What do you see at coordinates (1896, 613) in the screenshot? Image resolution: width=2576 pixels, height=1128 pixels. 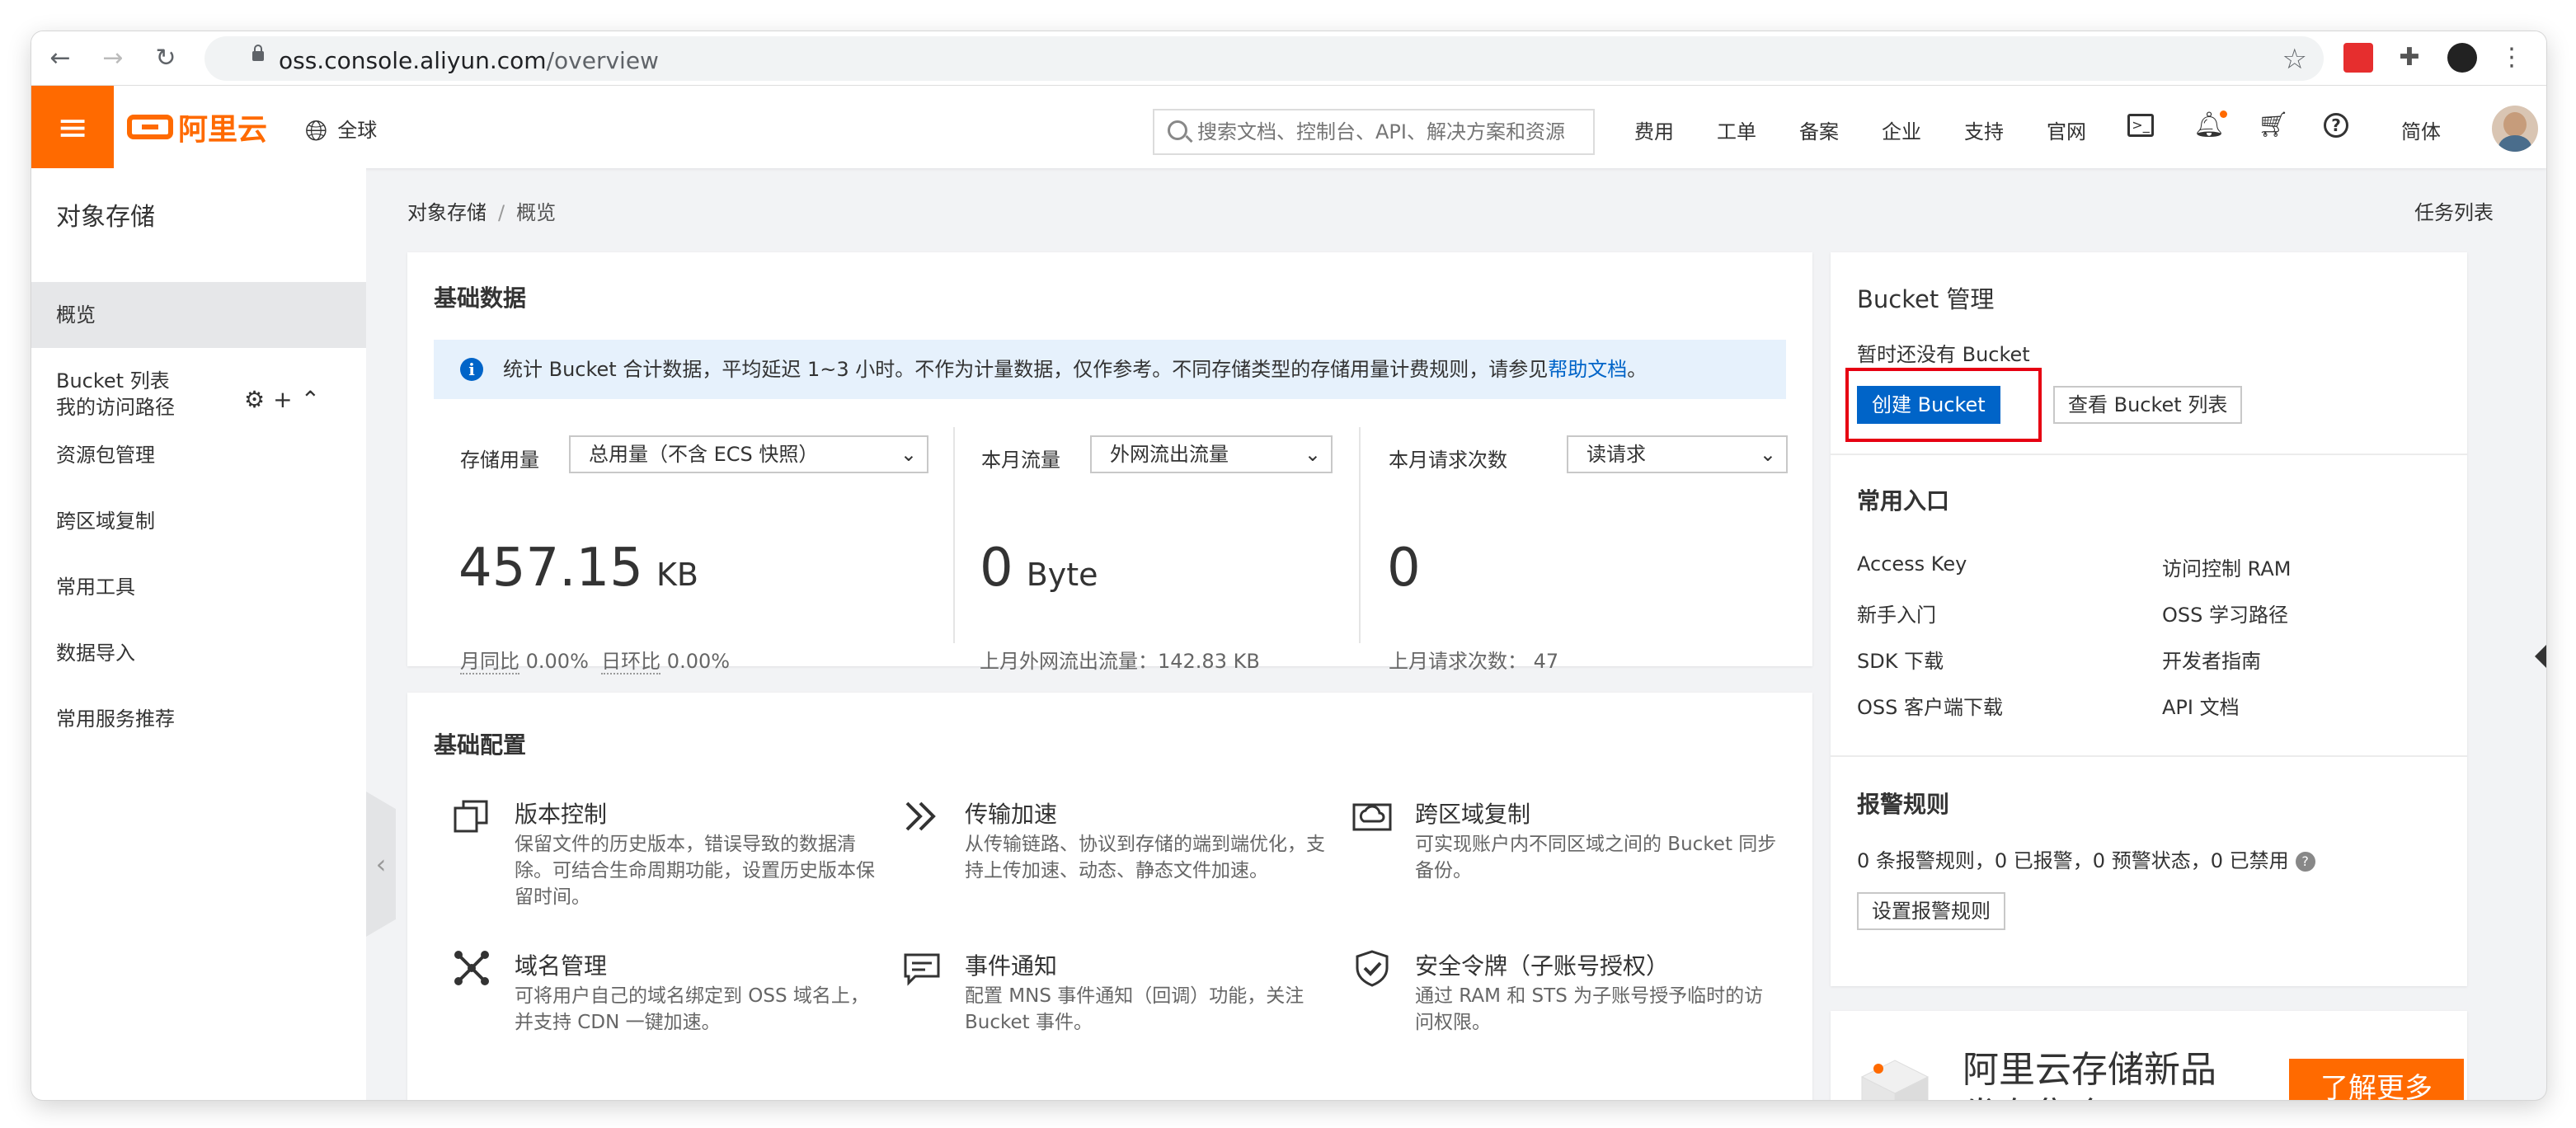 I see `link-getting-started: 新手入门` at bounding box center [1896, 613].